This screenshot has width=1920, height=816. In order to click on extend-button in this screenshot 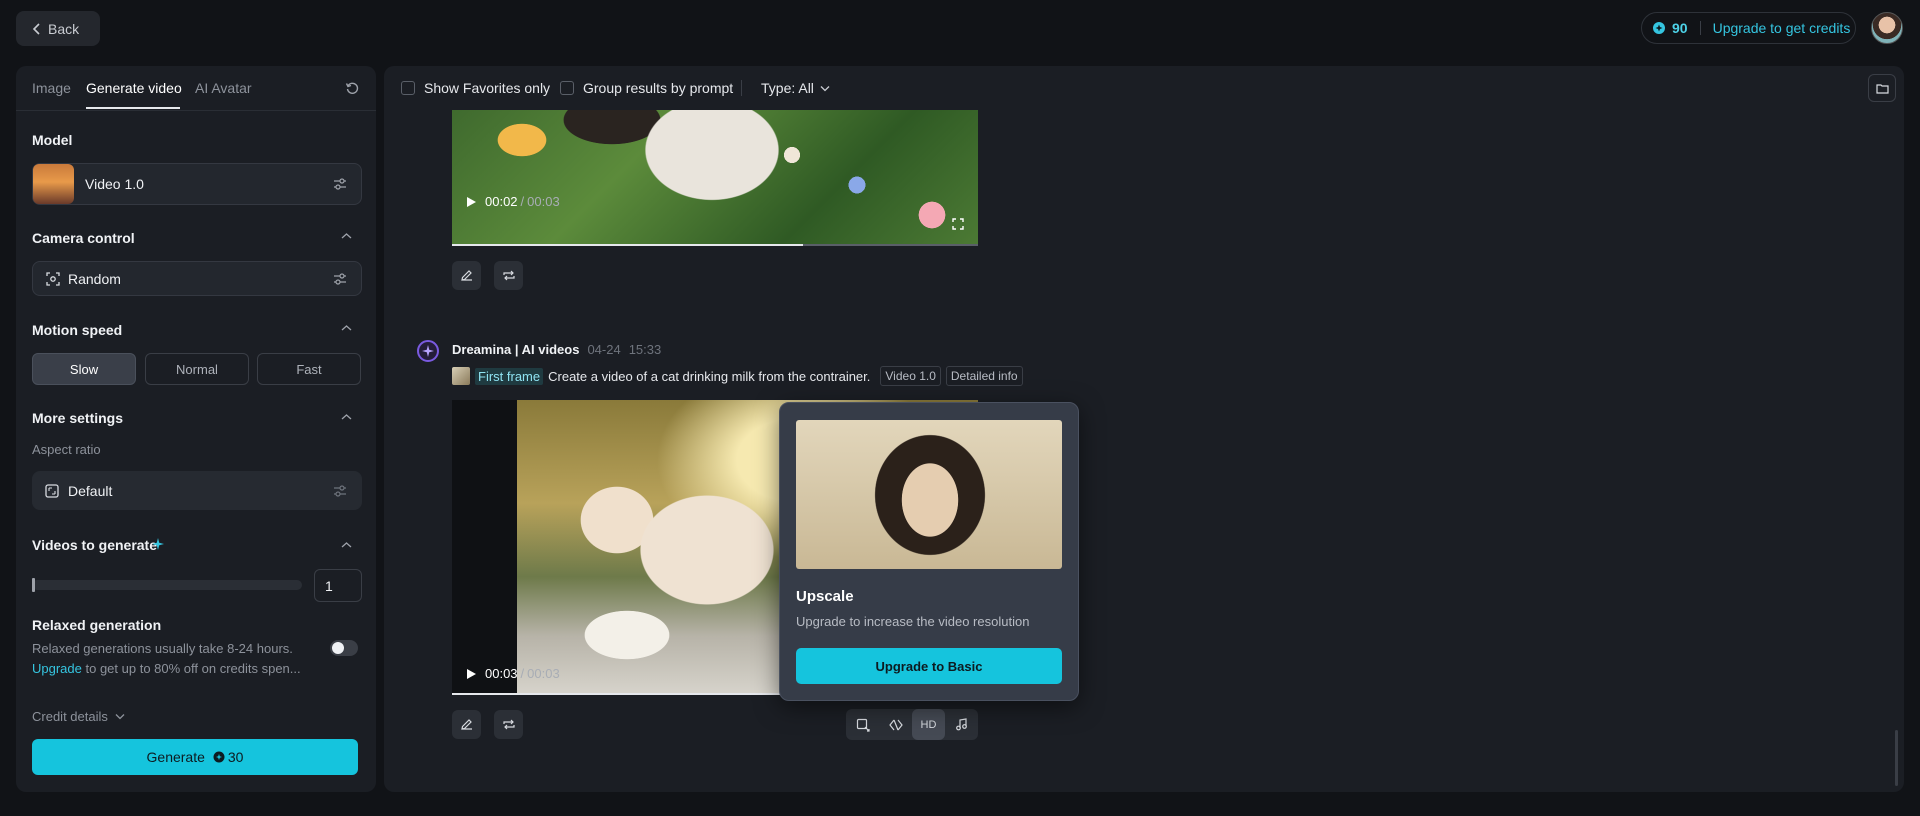, I will do `click(862, 724)`.